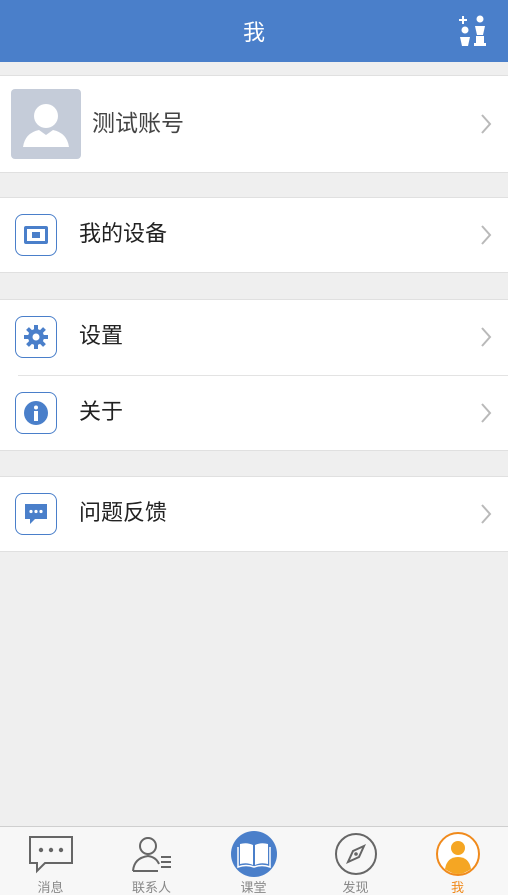 This screenshot has width=508, height=895. I want to click on tab-label: 我, so click(457, 888).